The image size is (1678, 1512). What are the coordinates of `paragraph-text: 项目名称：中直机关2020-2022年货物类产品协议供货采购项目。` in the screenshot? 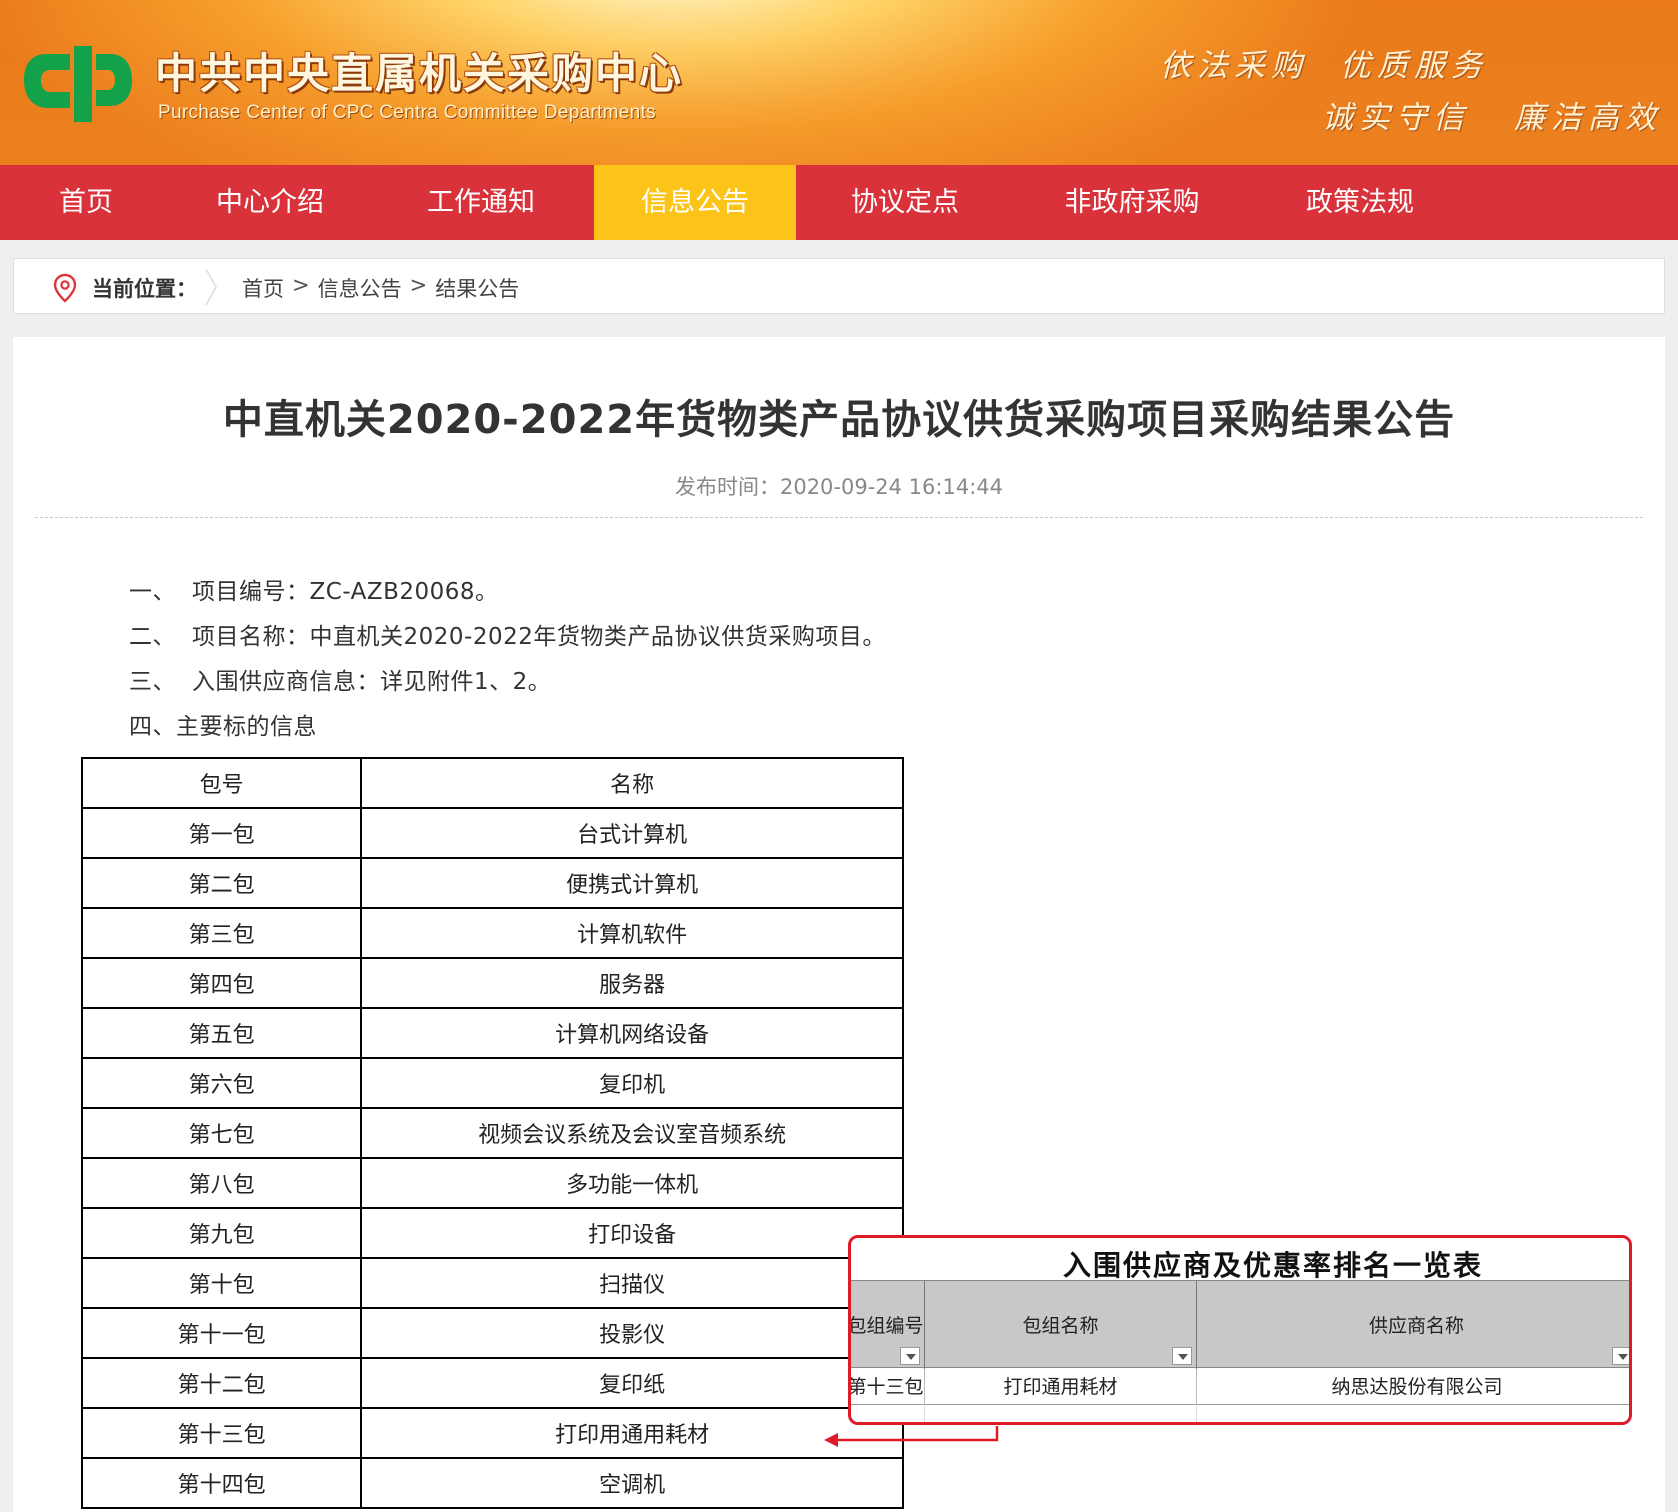 It's located at (539, 637).